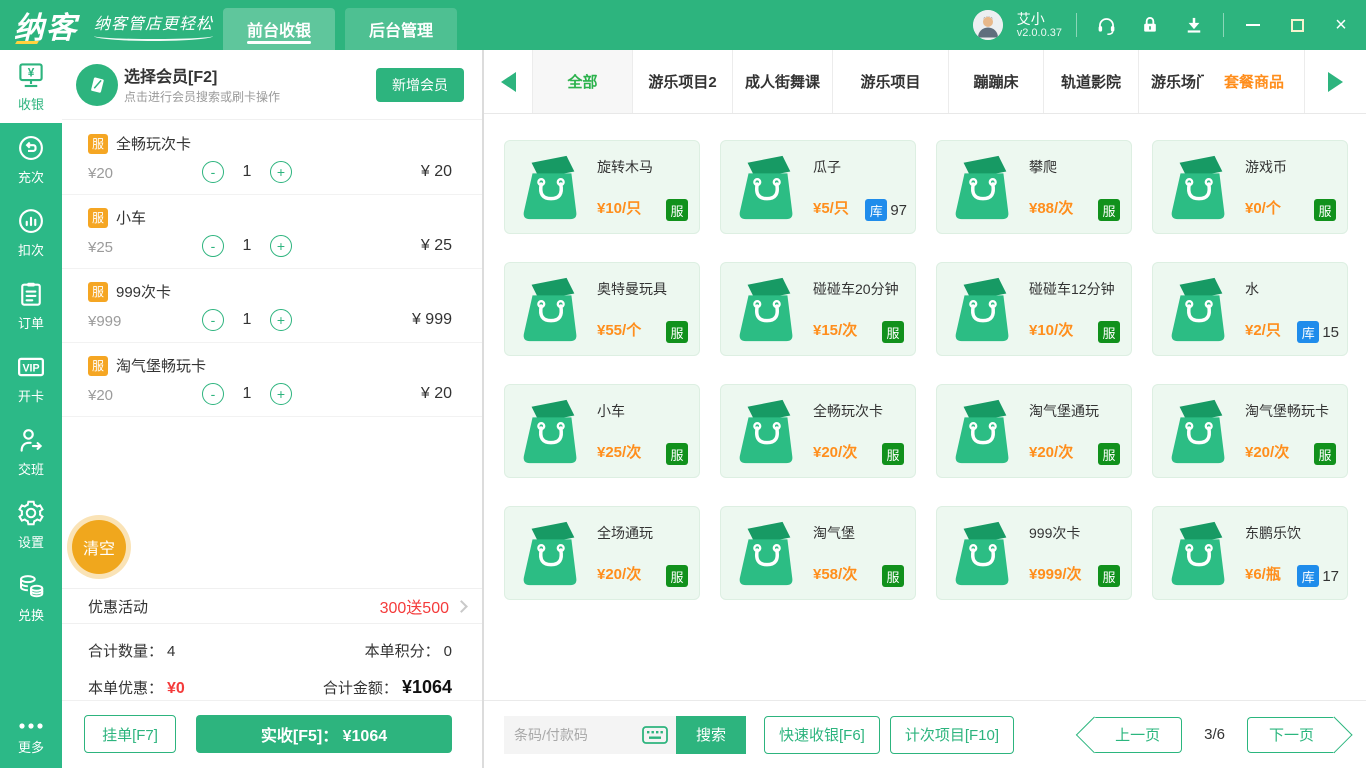 The height and width of the screenshot is (768, 1366). I want to click on add-member-button: 新增会员, so click(420, 85).